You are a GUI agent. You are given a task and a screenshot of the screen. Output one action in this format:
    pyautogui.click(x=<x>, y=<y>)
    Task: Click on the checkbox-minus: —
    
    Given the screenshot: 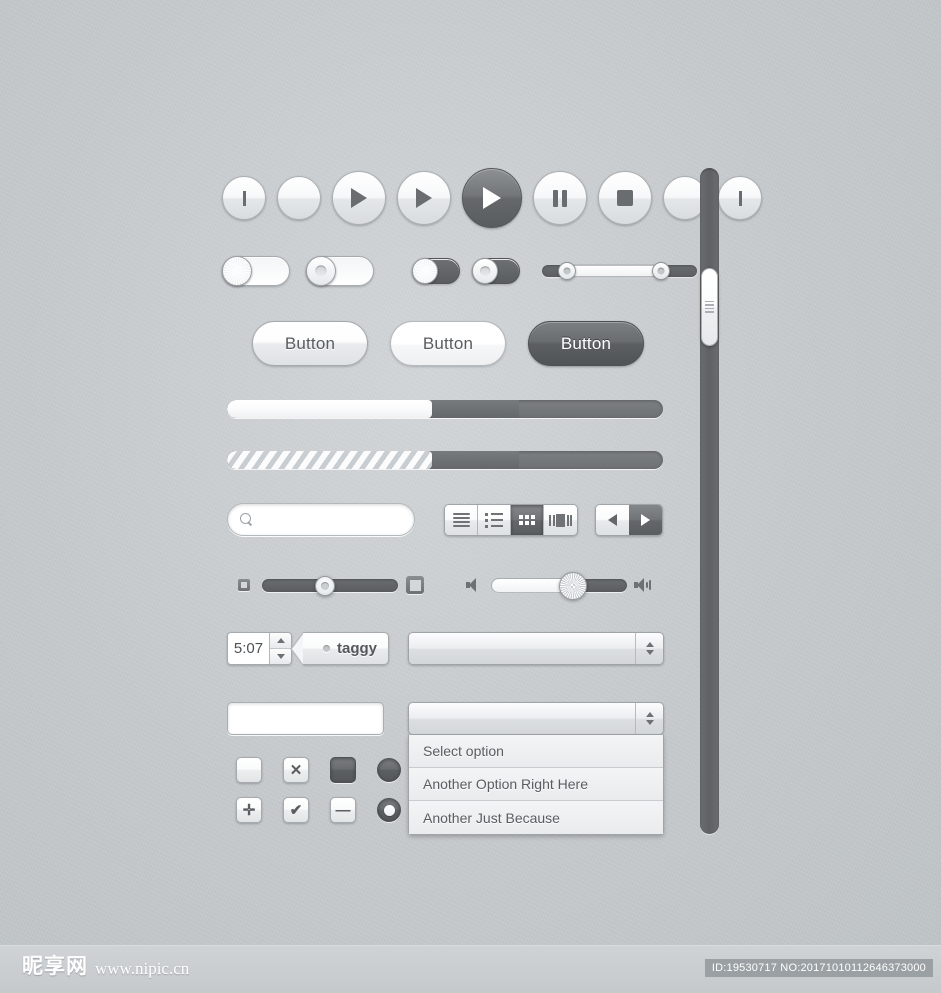 What is the action you would take?
    pyautogui.click(x=343, y=810)
    